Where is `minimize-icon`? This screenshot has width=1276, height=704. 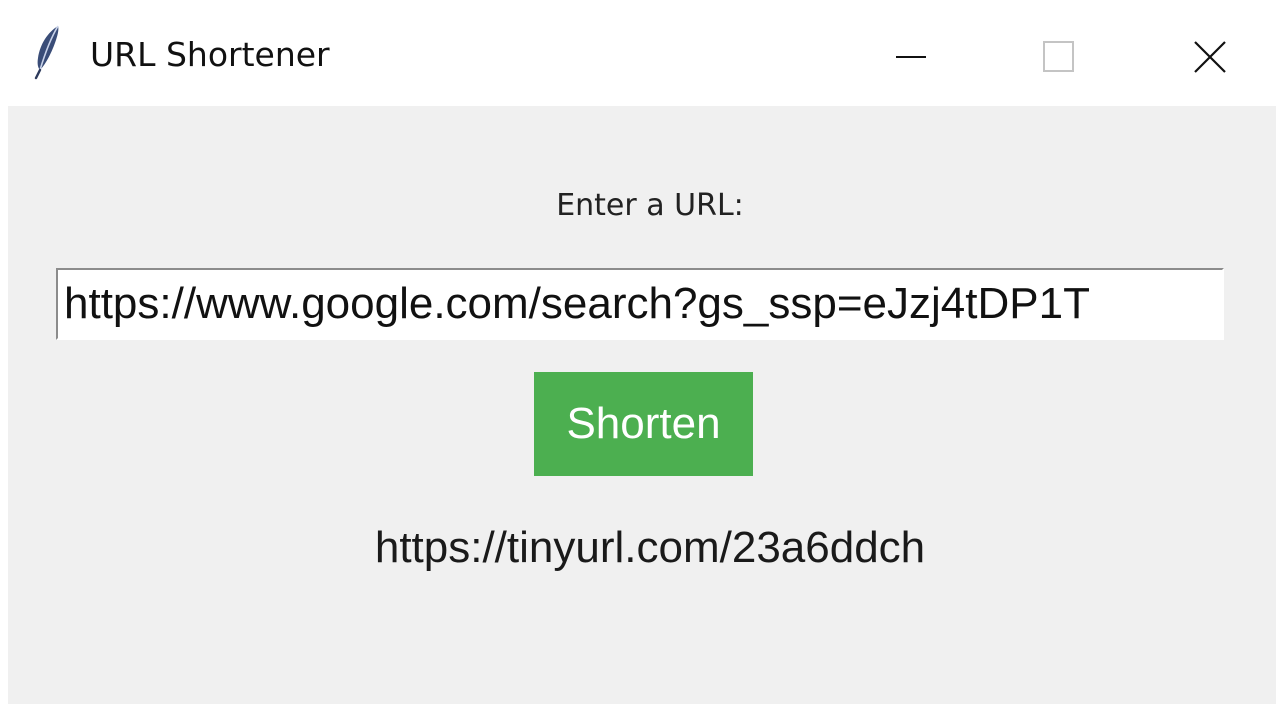
minimize-icon is located at coordinates (911, 57).